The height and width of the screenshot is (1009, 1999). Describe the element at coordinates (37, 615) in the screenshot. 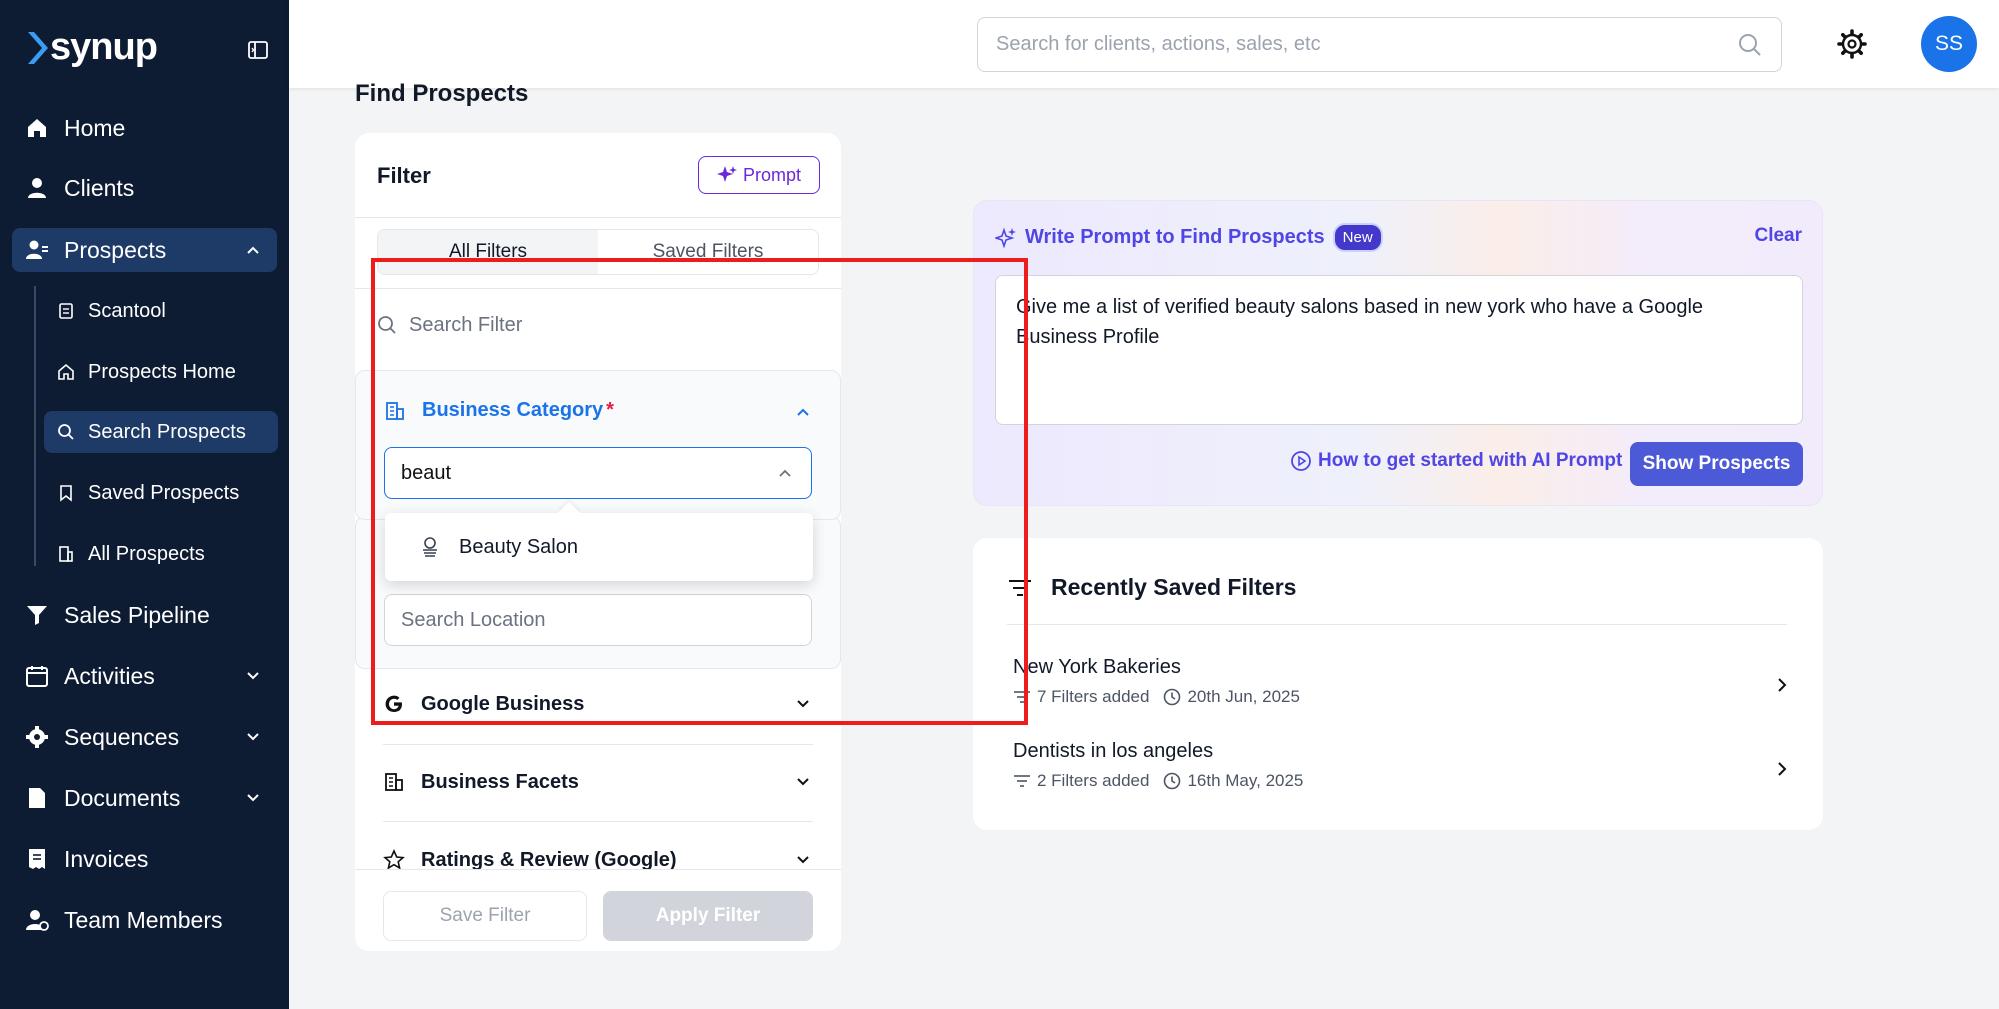

I see `funnel-icon` at that location.